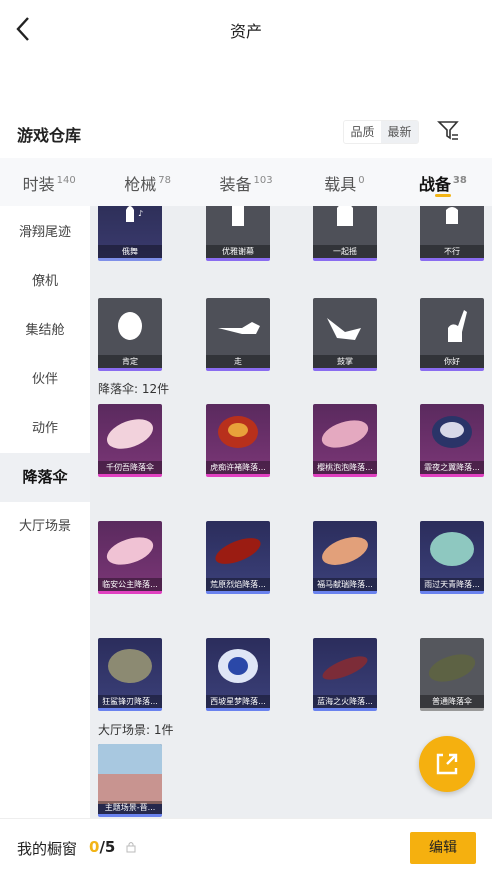  What do you see at coordinates (45, 232) in the screenshot?
I see `sidebar-item-glide-trail: 滑翔尾迹` at bounding box center [45, 232].